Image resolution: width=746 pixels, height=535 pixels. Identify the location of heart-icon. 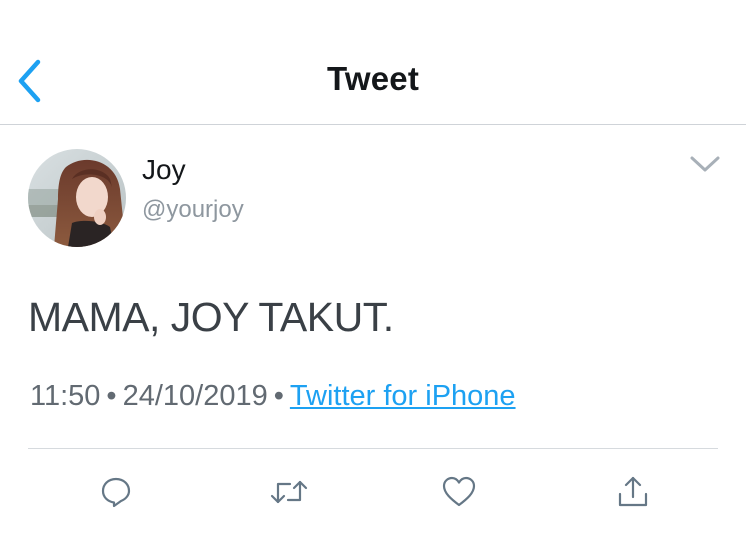
(459, 491).